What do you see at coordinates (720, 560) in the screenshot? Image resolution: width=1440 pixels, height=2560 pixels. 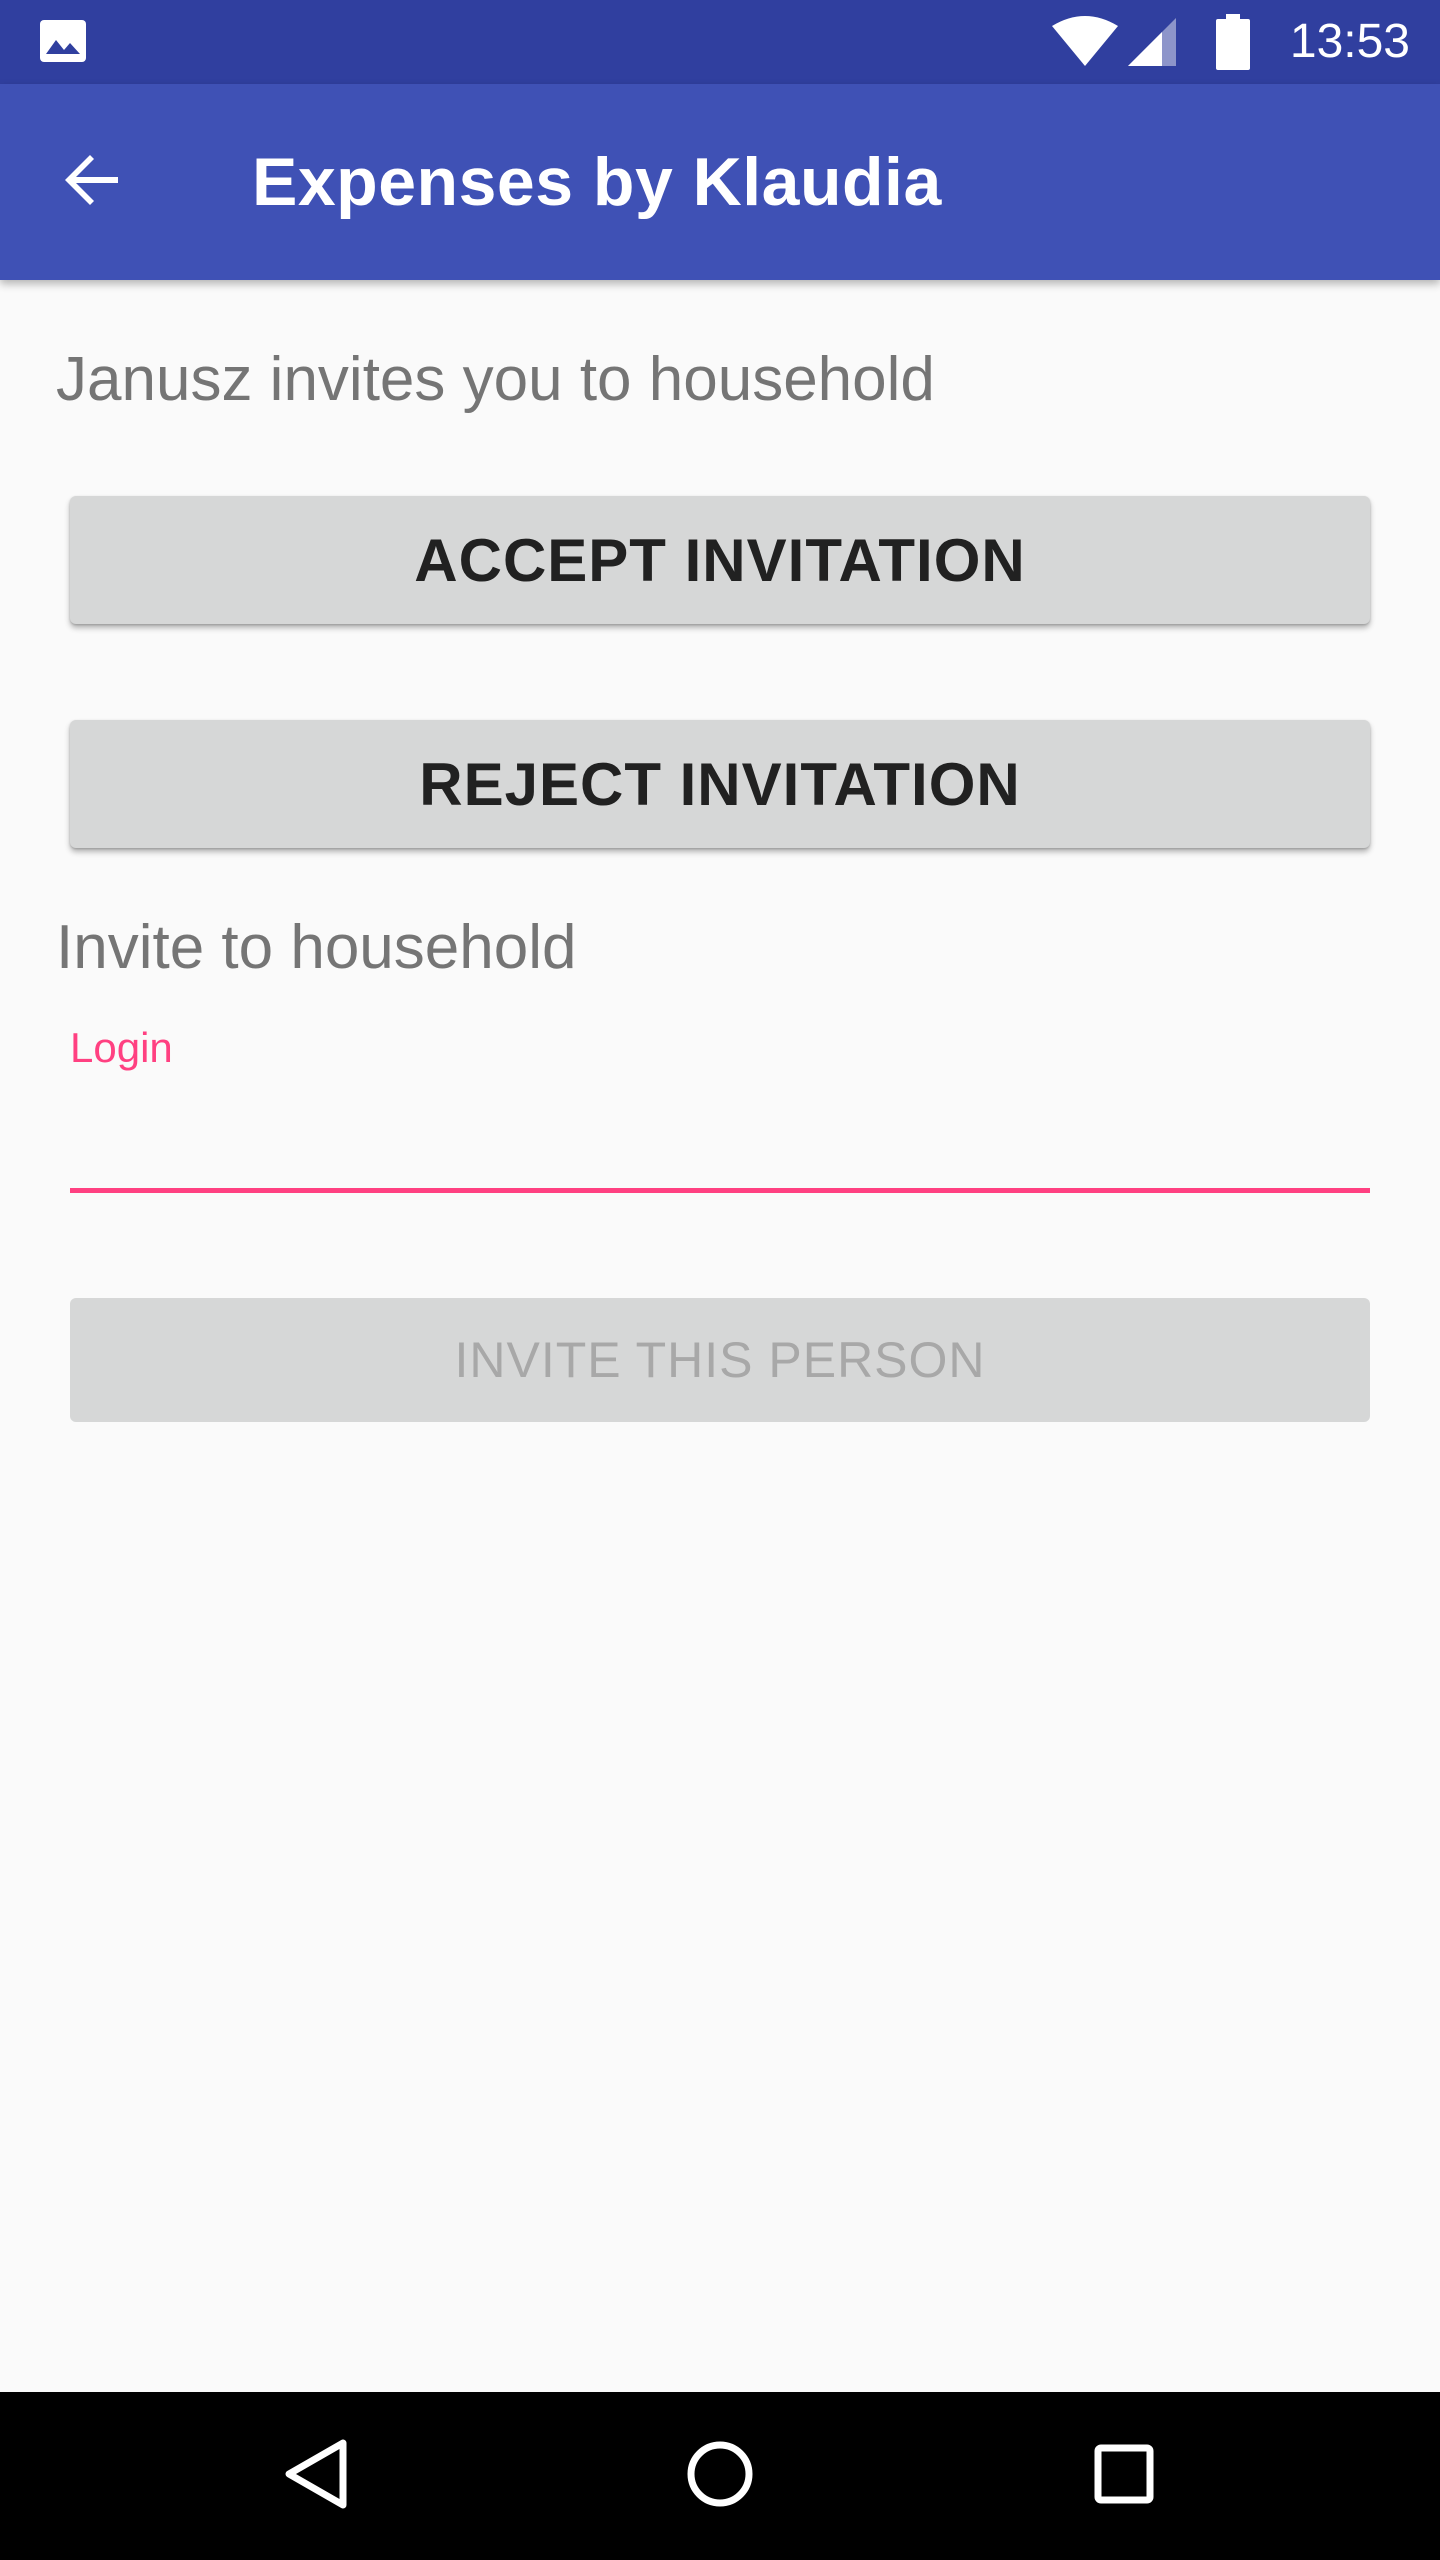 I see `accept-invitation-button: ACCEPT INVITATION` at bounding box center [720, 560].